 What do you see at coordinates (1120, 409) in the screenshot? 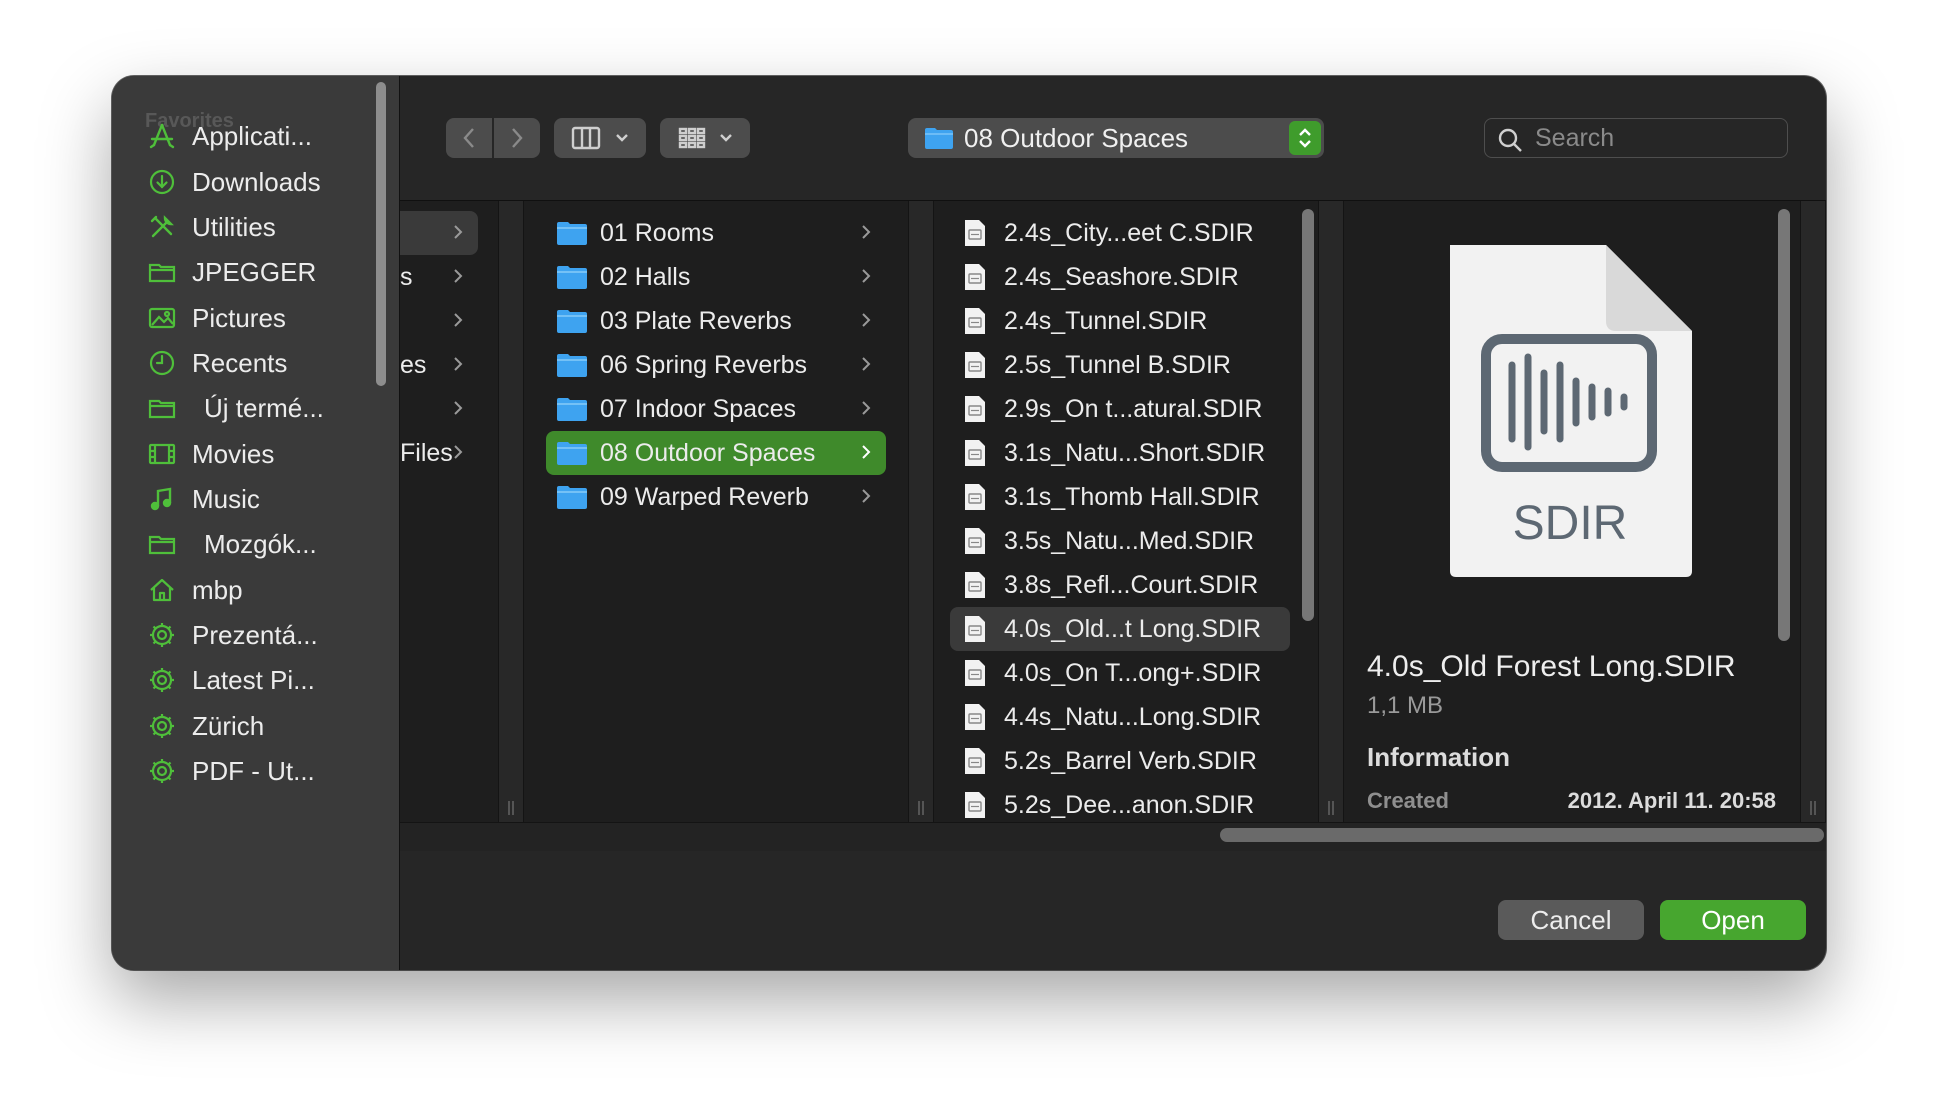
I see `file-row: 2.9s_On t...atural.SDIR` at bounding box center [1120, 409].